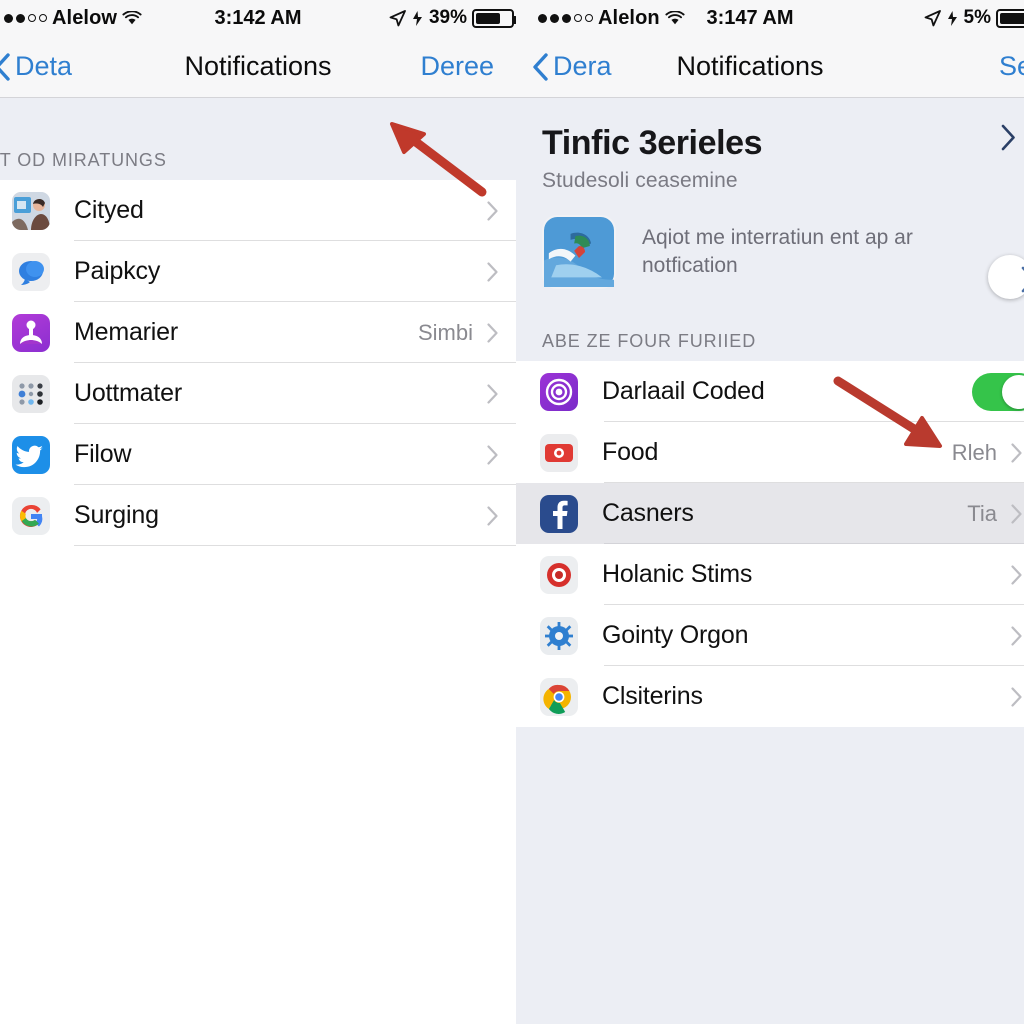 This screenshot has height=1024, width=1024. Describe the element at coordinates (258, 67) in the screenshot. I see `left-nav-bar: Deta Notifications Deree` at that location.